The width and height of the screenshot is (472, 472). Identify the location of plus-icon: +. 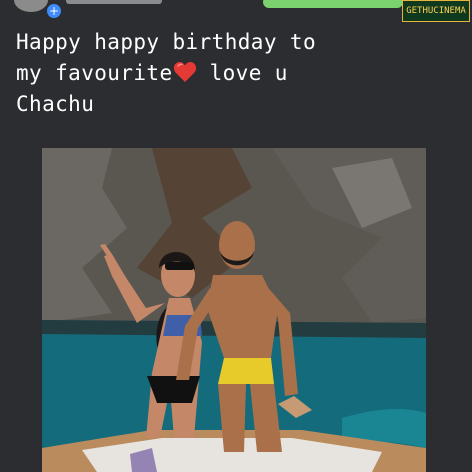
(54, 11).